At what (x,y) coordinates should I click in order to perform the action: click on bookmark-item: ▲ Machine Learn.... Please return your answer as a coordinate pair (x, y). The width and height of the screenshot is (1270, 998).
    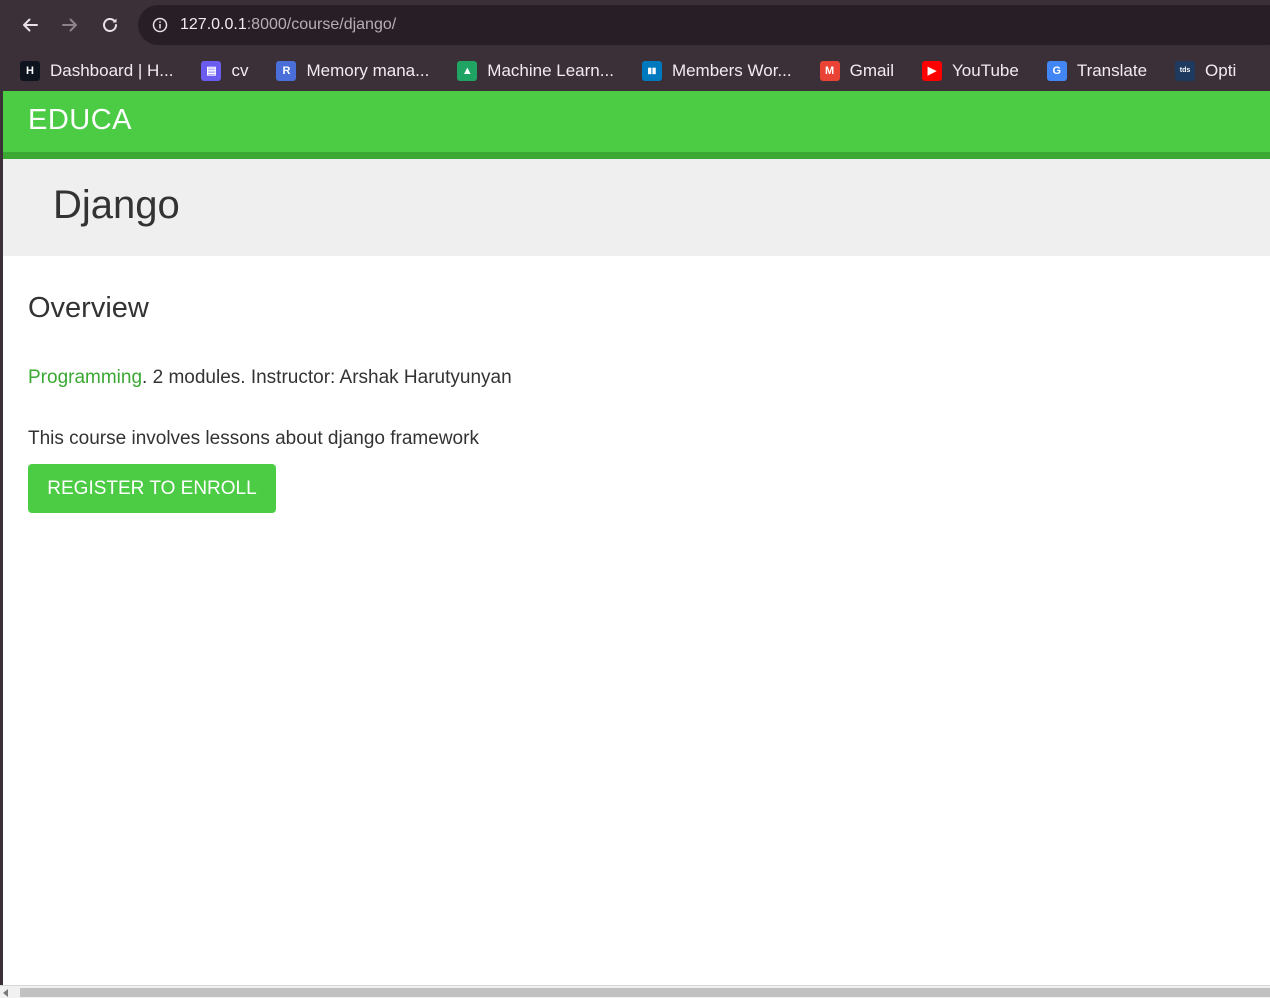
    Looking at the image, I should click on (529, 70).